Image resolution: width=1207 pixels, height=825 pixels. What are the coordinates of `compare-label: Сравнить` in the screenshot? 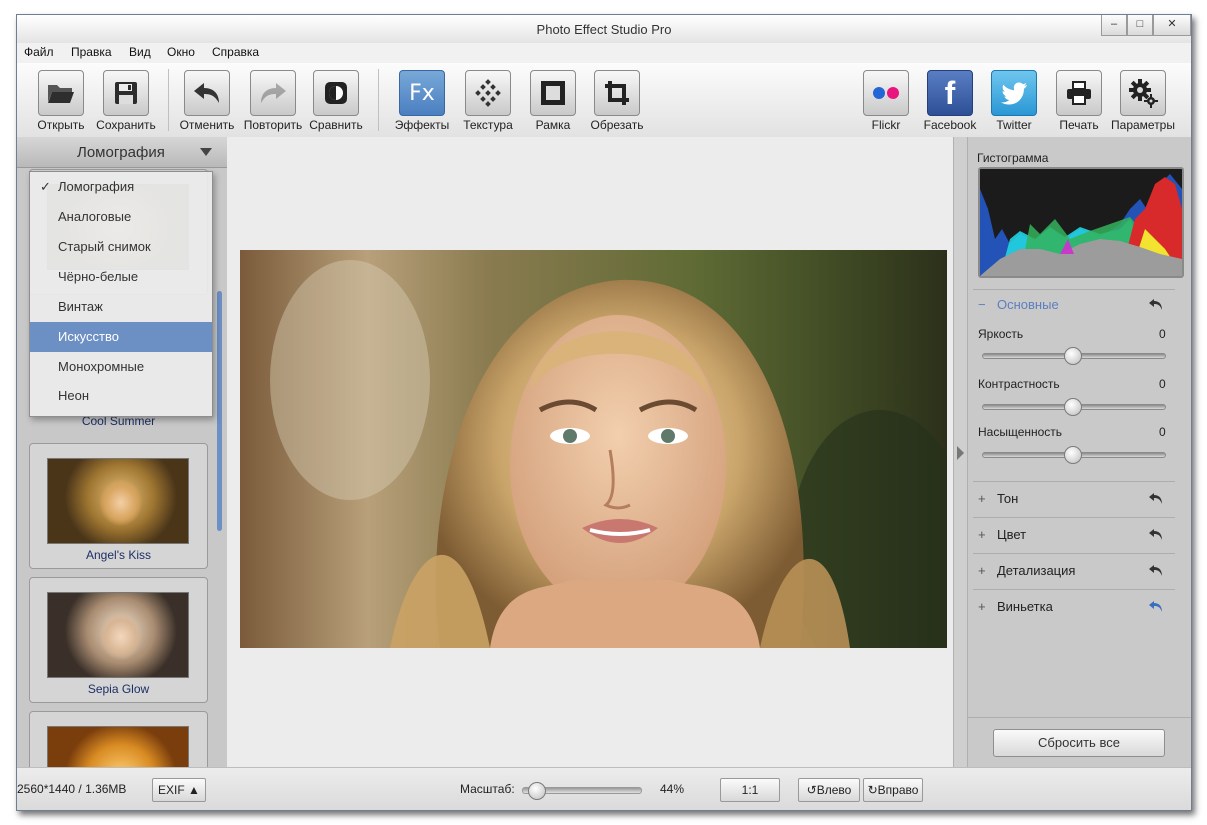 It's located at (336, 125).